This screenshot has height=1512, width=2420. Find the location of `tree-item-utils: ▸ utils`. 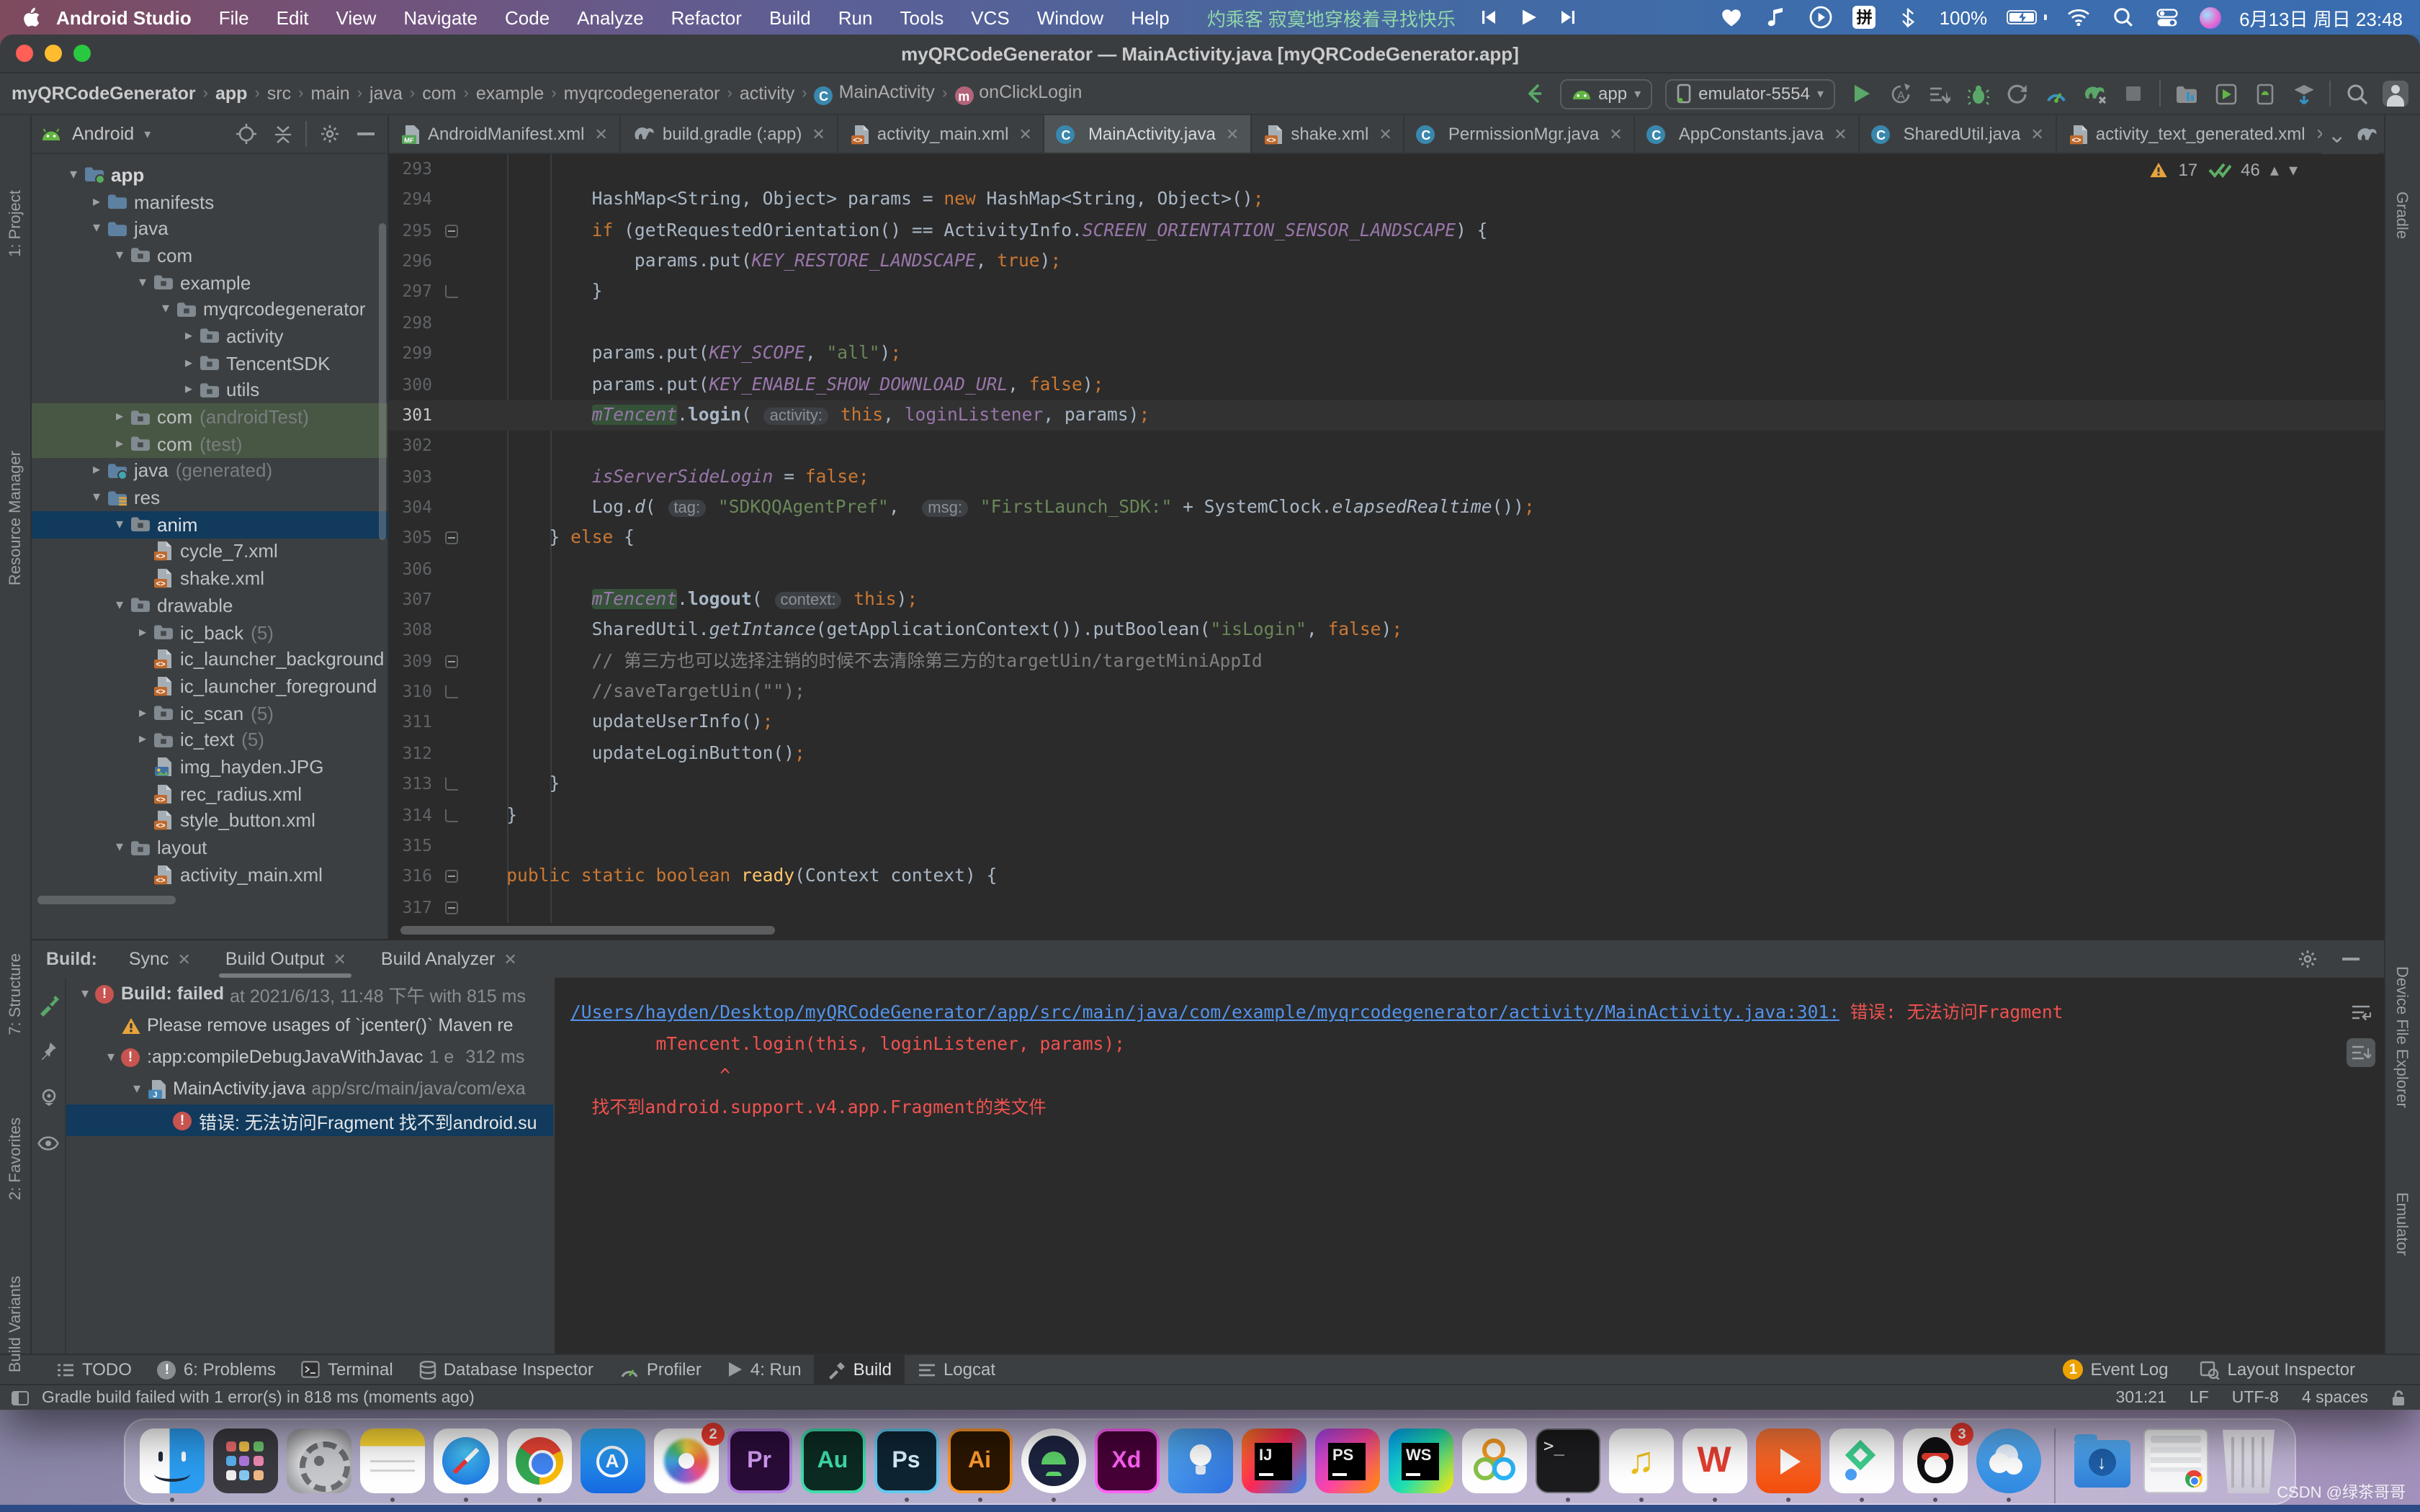

tree-item-utils: ▸ utils is located at coordinates (209, 390).